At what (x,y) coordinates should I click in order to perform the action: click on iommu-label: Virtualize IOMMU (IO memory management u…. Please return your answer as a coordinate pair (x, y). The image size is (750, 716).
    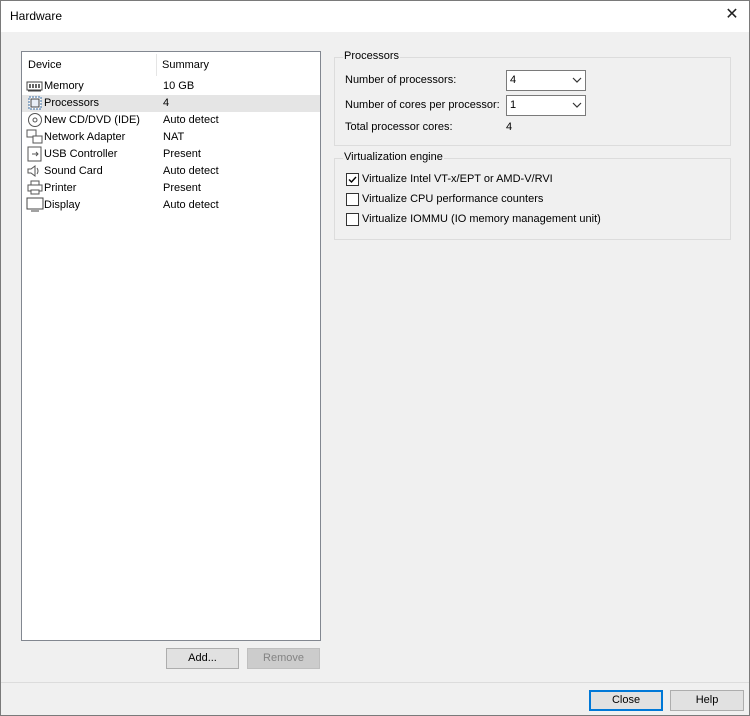
    Looking at the image, I should click on (481, 219).